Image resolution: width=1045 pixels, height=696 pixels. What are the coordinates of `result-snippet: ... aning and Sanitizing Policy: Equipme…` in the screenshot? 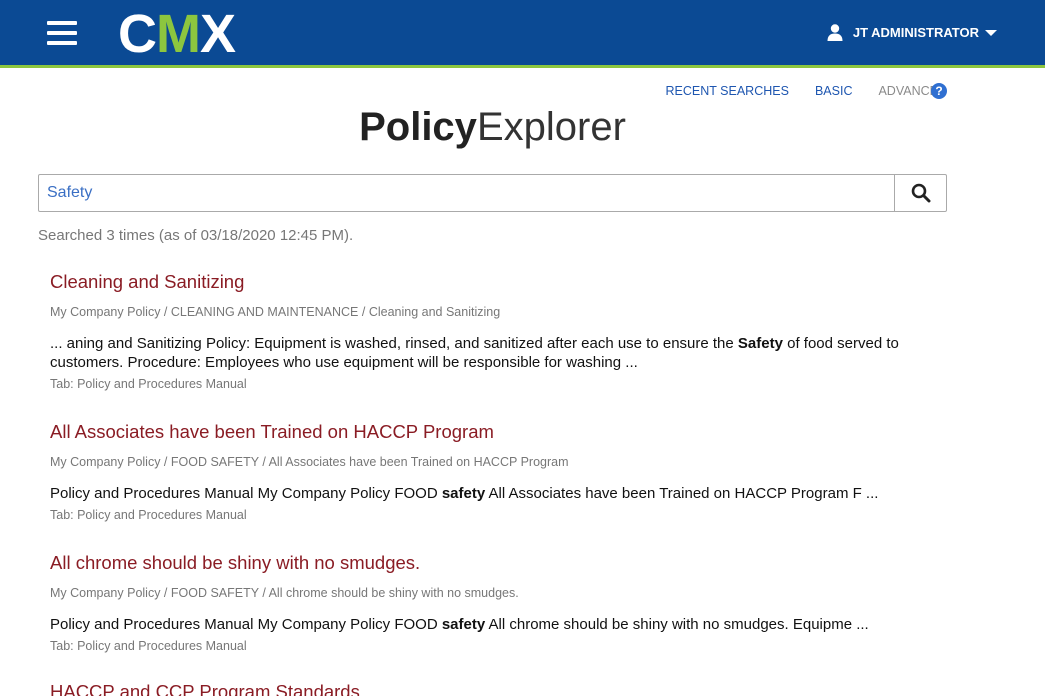 It's located at (495, 353).